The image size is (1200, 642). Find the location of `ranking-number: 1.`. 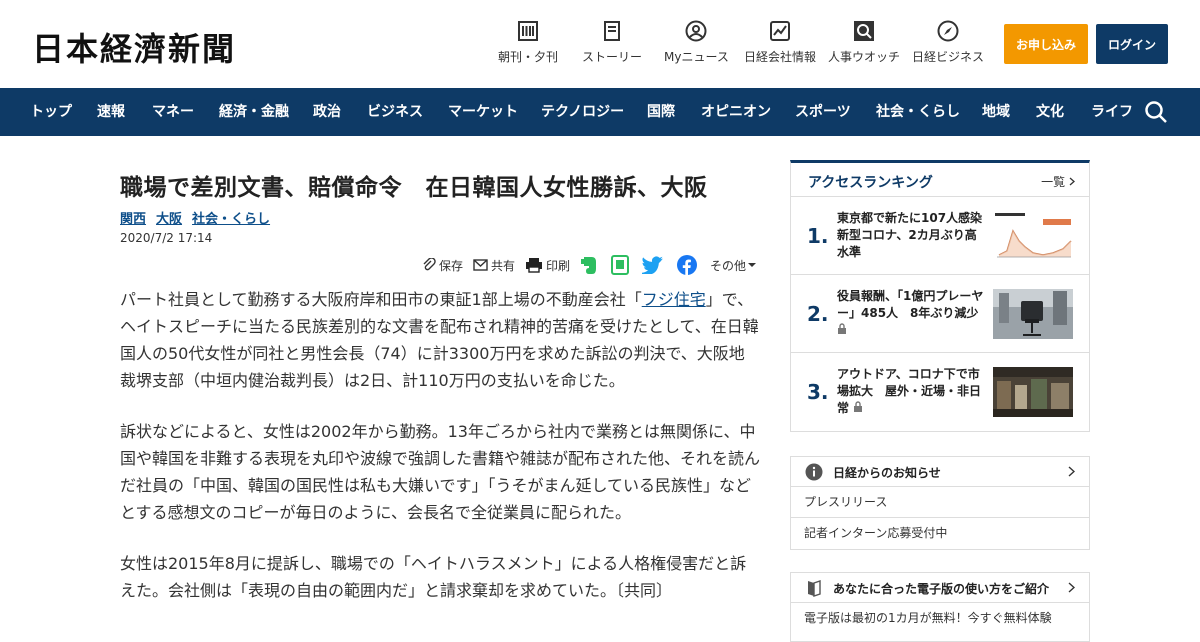

ranking-number: 1. is located at coordinates (818, 236).